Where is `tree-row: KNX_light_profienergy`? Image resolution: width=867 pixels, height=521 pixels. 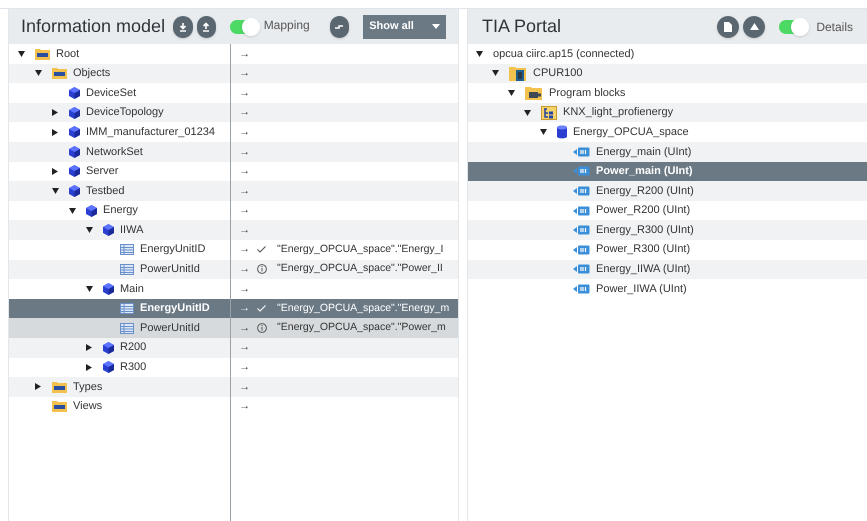 tree-row: KNX_light_profienergy is located at coordinates (667, 112).